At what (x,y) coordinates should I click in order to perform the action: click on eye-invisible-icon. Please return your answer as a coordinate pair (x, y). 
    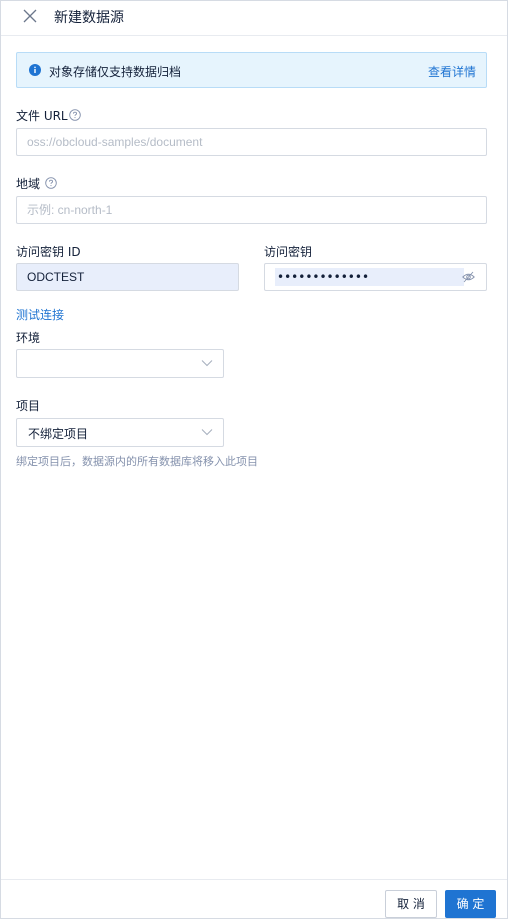
    Looking at the image, I should click on (468, 277).